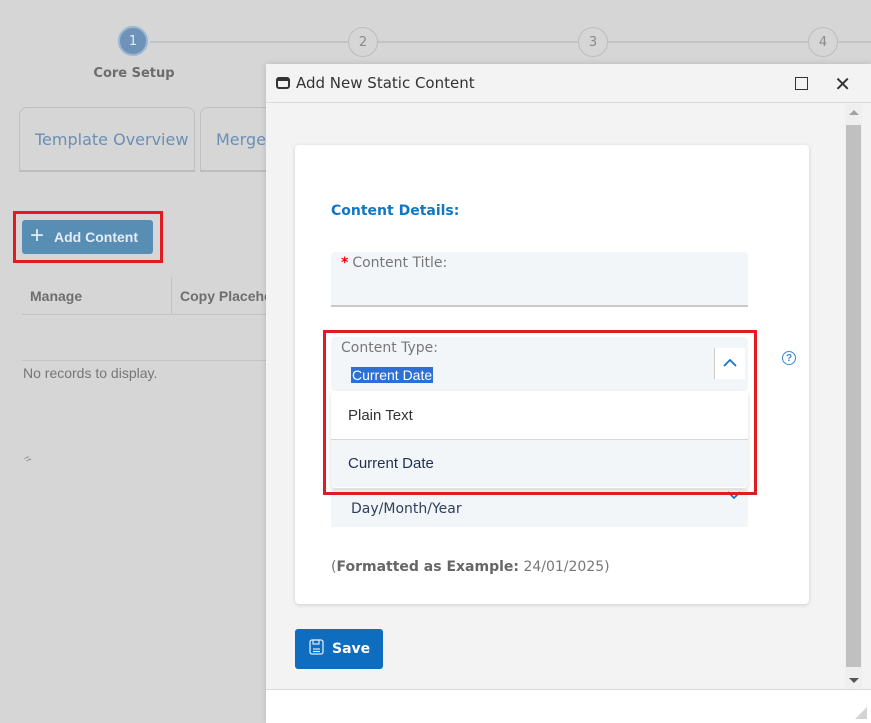 Image resolution: width=871 pixels, height=723 pixels. I want to click on add-content-label: Add Content, so click(96, 237).